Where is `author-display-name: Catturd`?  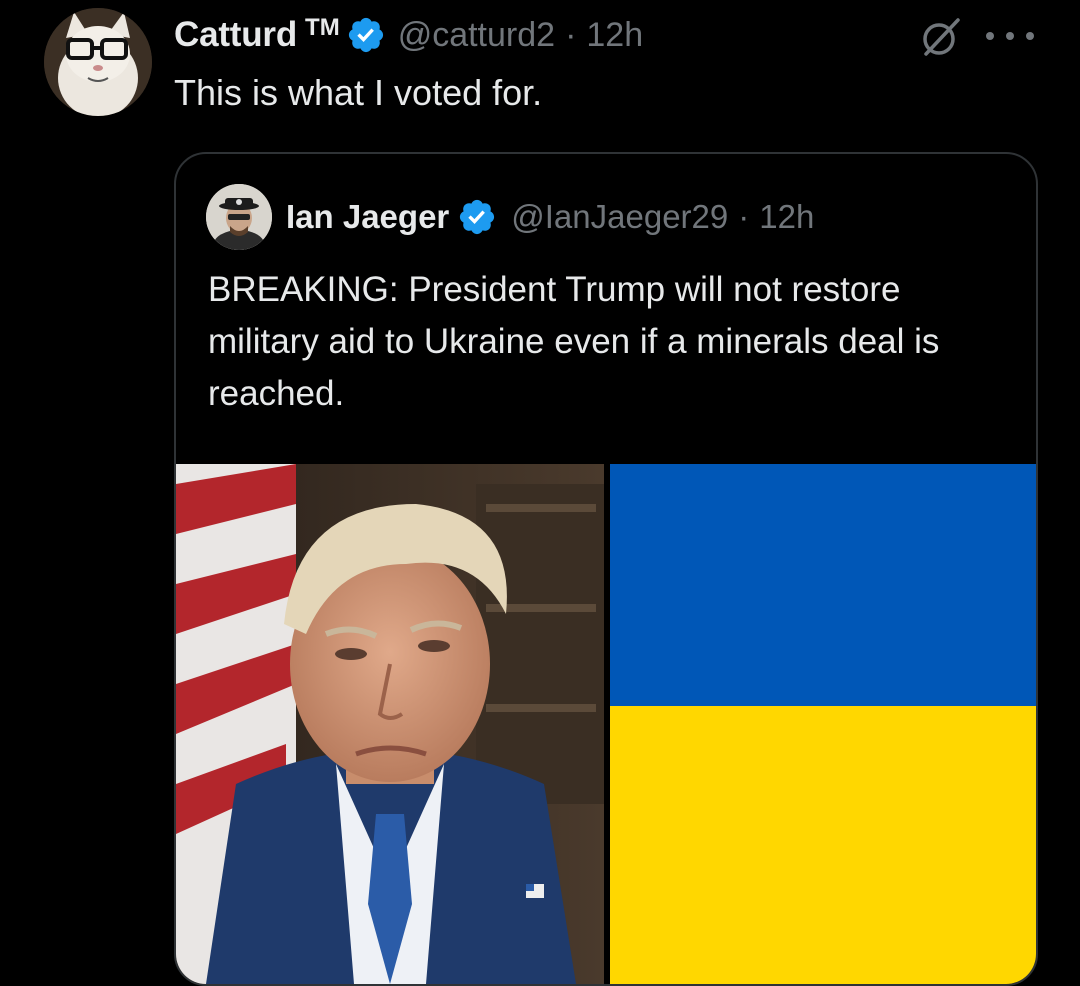
author-display-name: Catturd is located at coordinates (235, 35).